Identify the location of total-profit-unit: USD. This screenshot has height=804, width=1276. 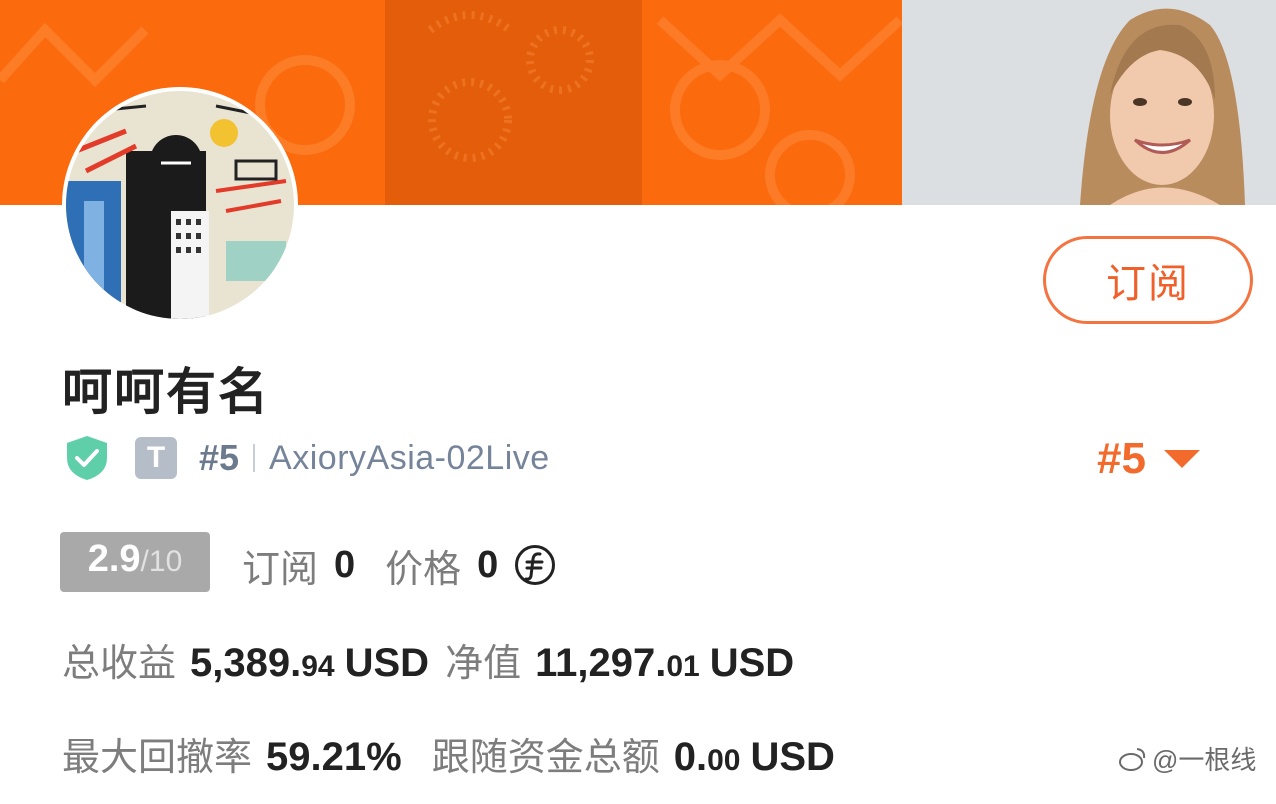
(387, 663).